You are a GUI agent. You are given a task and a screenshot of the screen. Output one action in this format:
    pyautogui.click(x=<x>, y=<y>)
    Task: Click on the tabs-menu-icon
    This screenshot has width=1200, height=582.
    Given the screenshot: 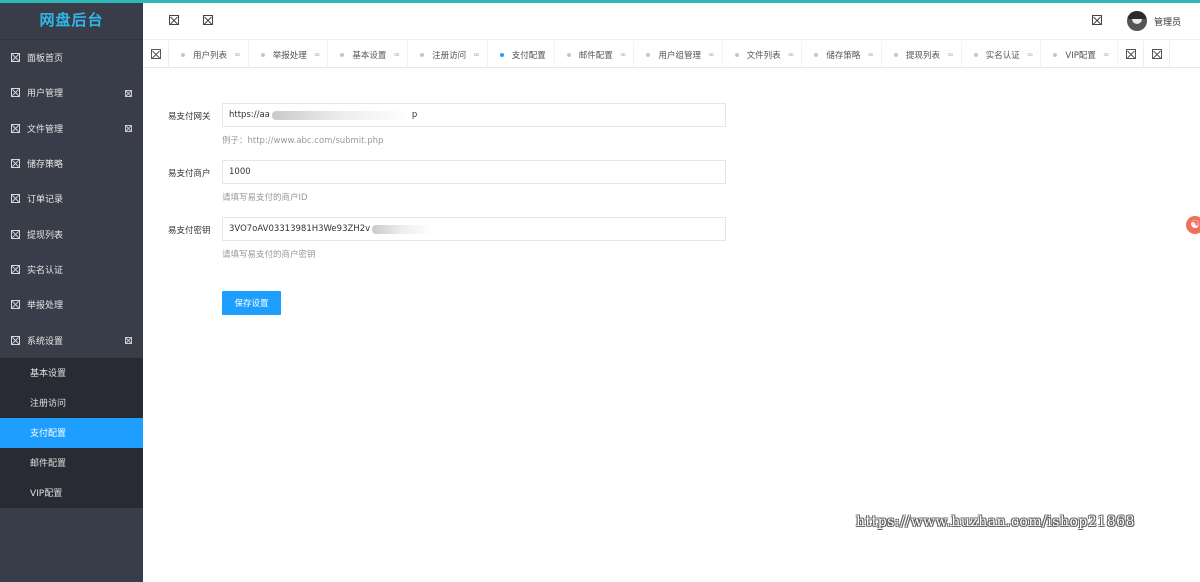 What is the action you would take?
    pyautogui.click(x=1156, y=54)
    